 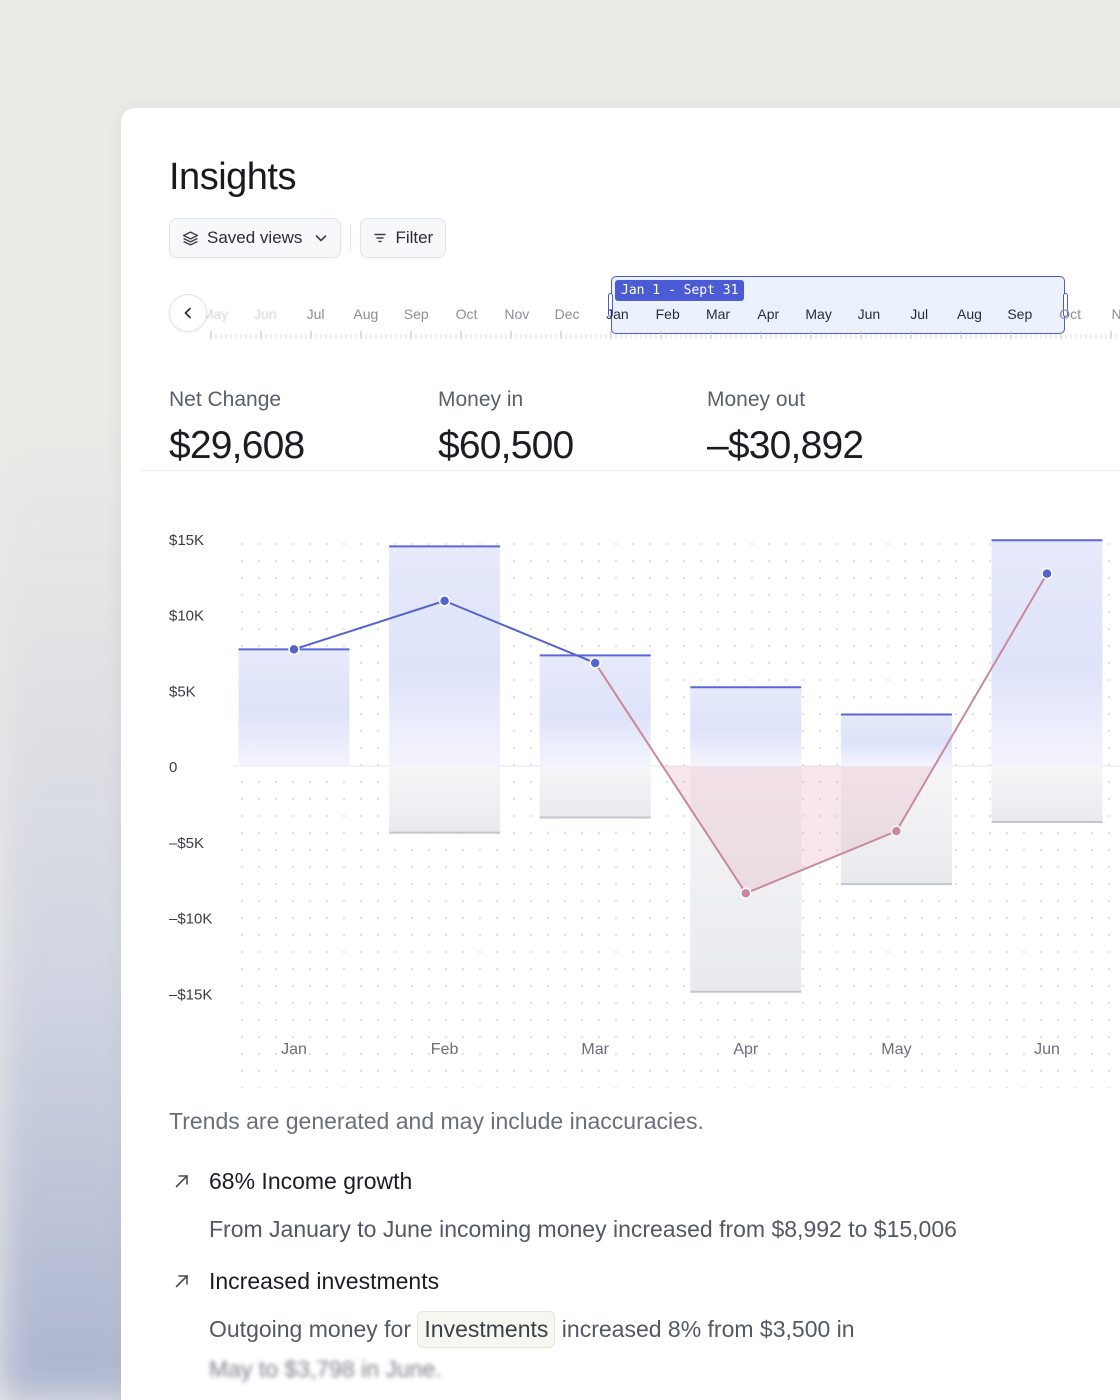 What do you see at coordinates (311, 1181) in the screenshot?
I see `insight-title: 68% Income growth` at bounding box center [311, 1181].